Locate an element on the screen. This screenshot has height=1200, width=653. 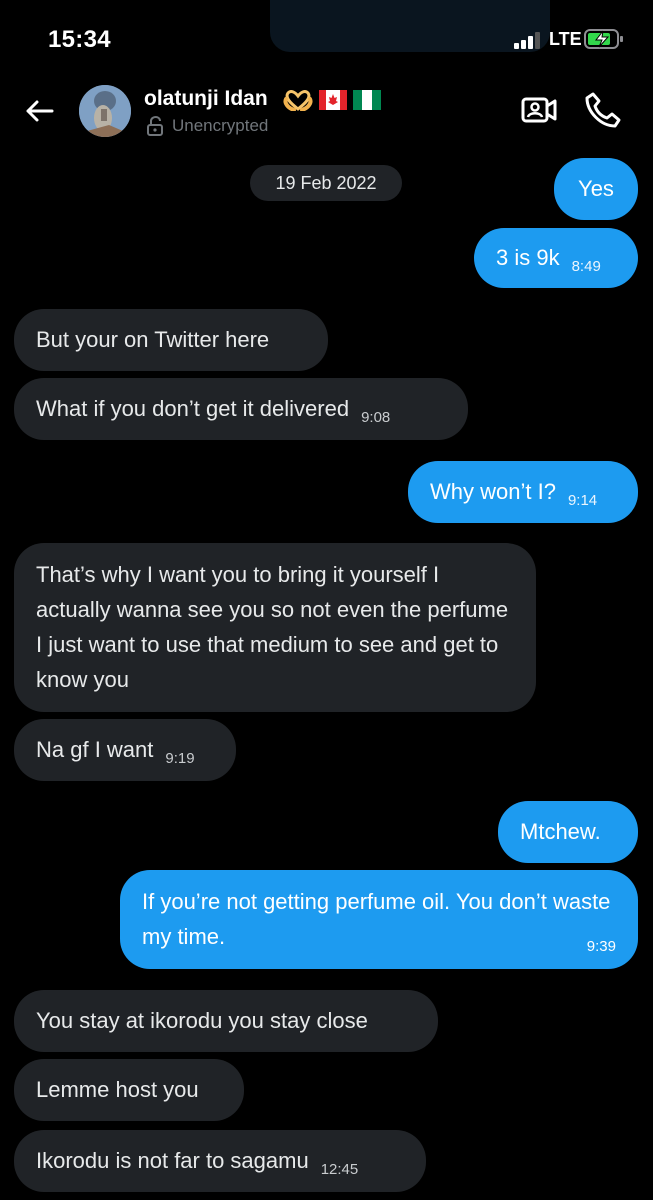
video-call-button is located at coordinates (539, 110).